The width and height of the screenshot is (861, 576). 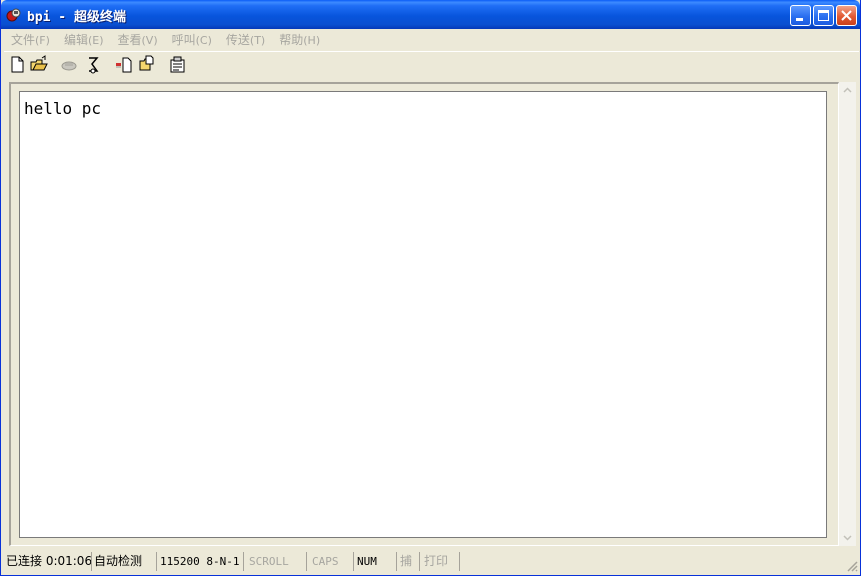 What do you see at coordinates (138, 40) in the screenshot?
I see `menu-view: 查看(V)` at bounding box center [138, 40].